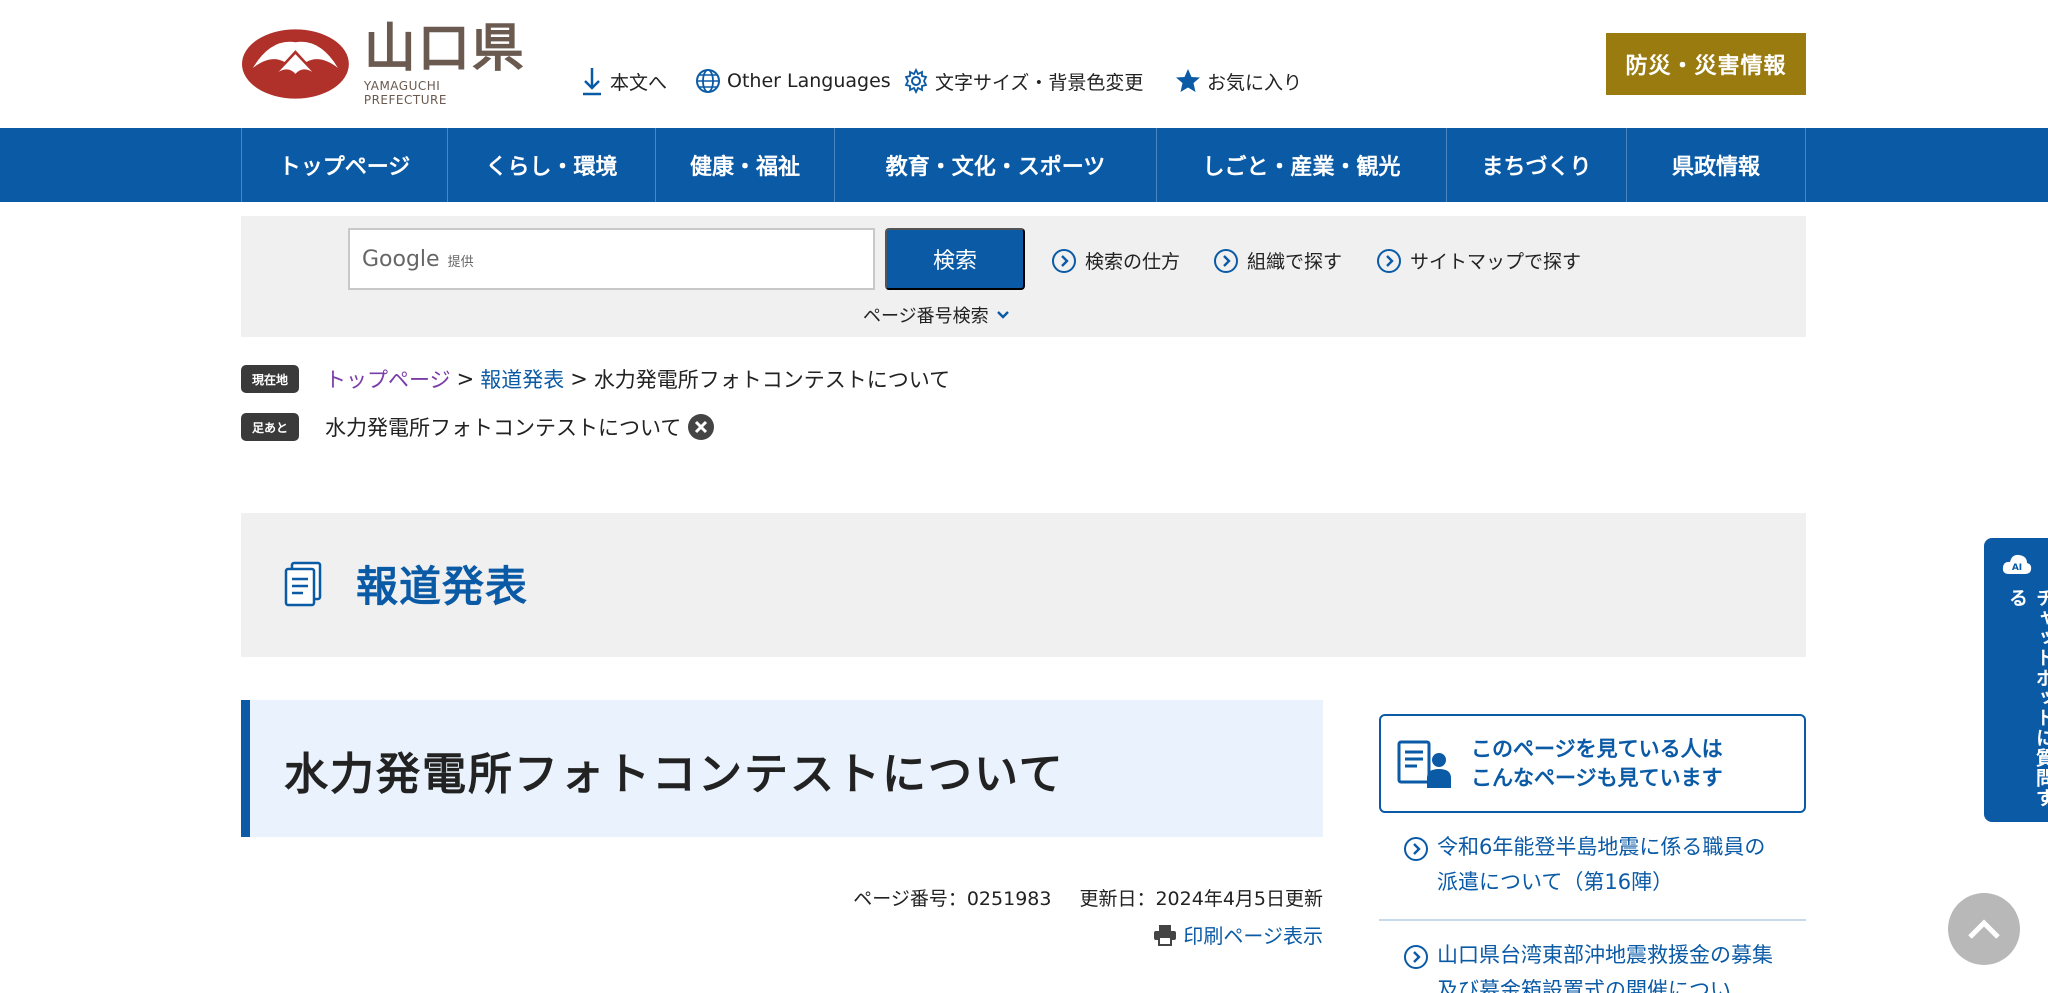 The height and width of the screenshot is (993, 2048). I want to click on page-number-search-toggle: ページ番号検索, so click(937, 315).